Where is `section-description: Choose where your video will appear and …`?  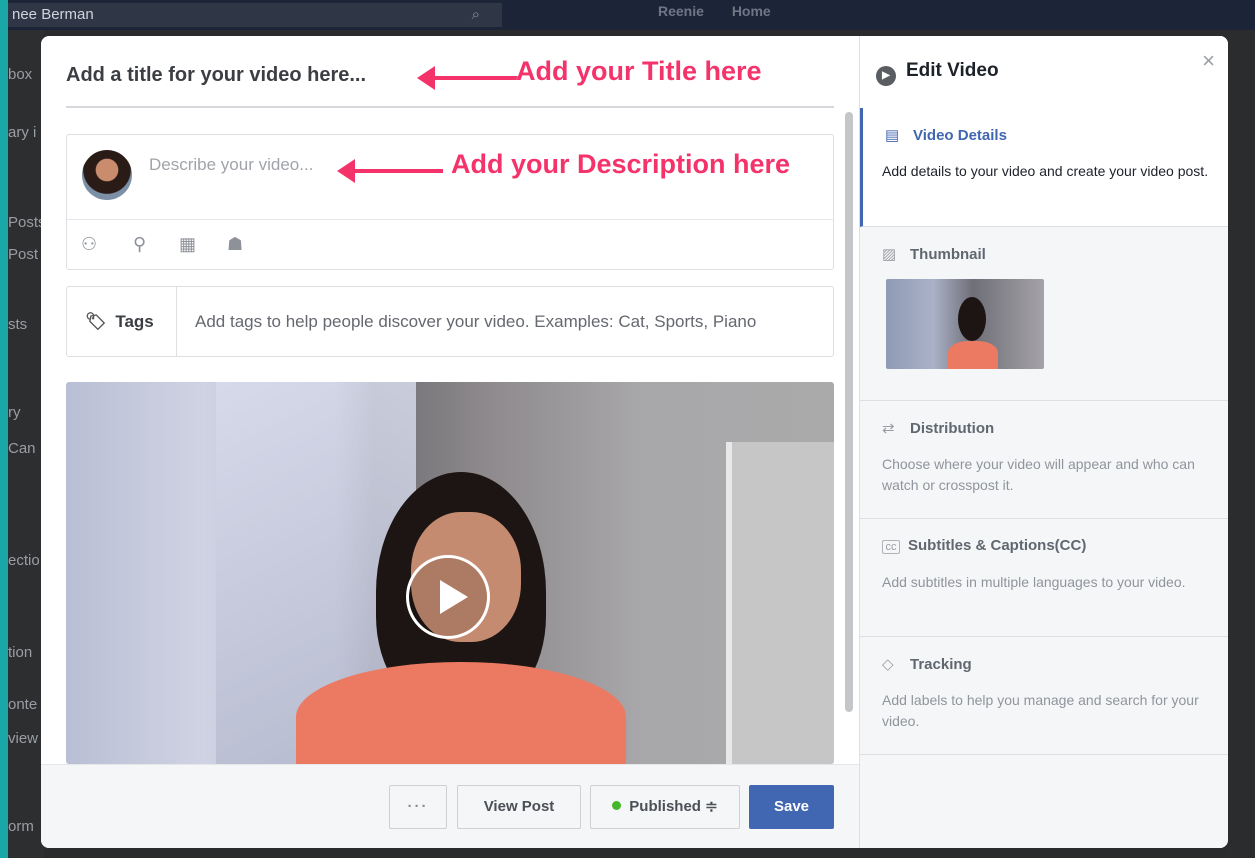
section-description: Choose where your video will appear and … is located at coordinates (1038, 474).